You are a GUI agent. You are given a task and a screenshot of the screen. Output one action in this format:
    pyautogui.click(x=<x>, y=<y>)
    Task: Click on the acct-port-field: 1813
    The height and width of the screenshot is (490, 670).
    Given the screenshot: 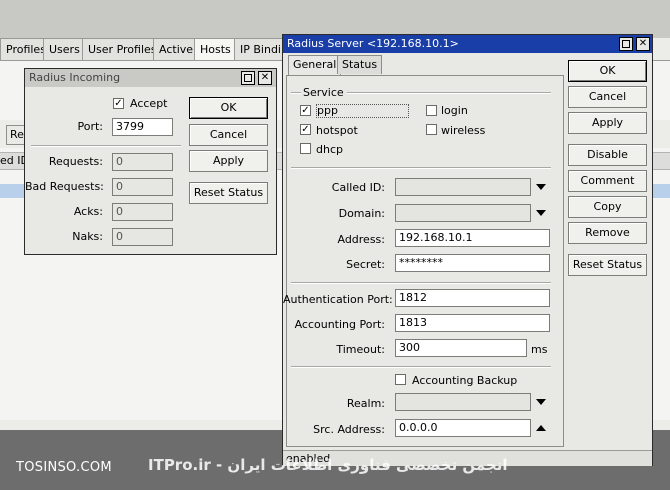 What is the action you would take?
    pyautogui.click(x=472, y=323)
    